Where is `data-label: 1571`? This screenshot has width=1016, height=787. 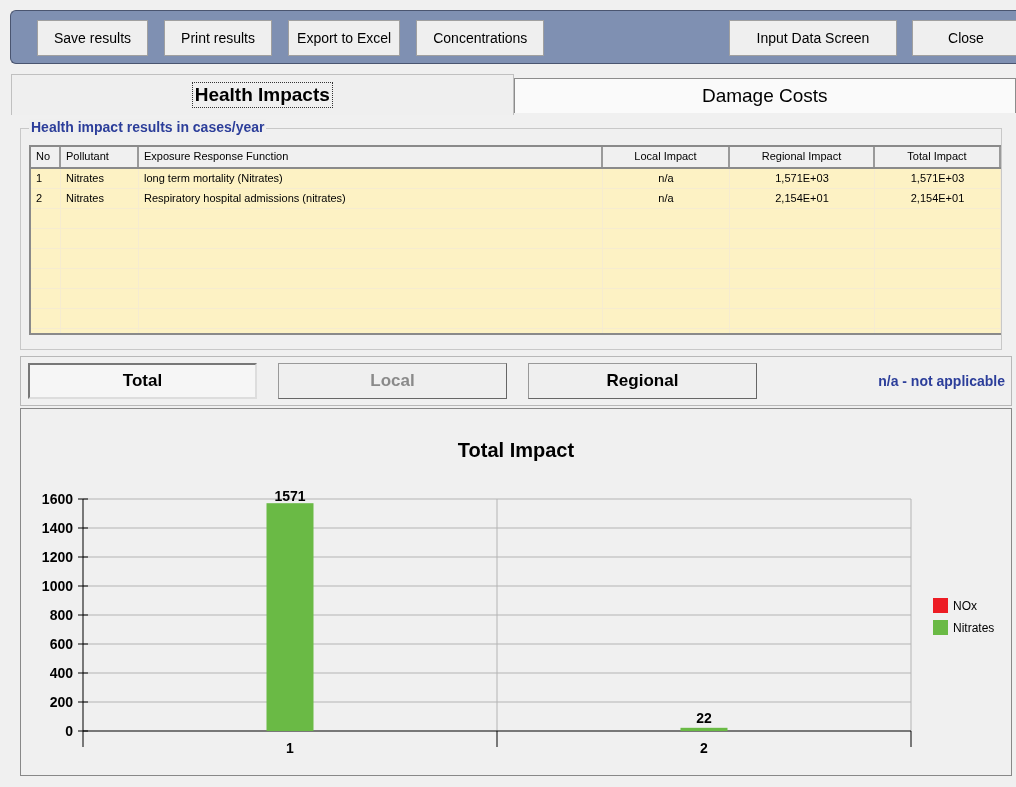 data-label: 1571 is located at coordinates (290, 496).